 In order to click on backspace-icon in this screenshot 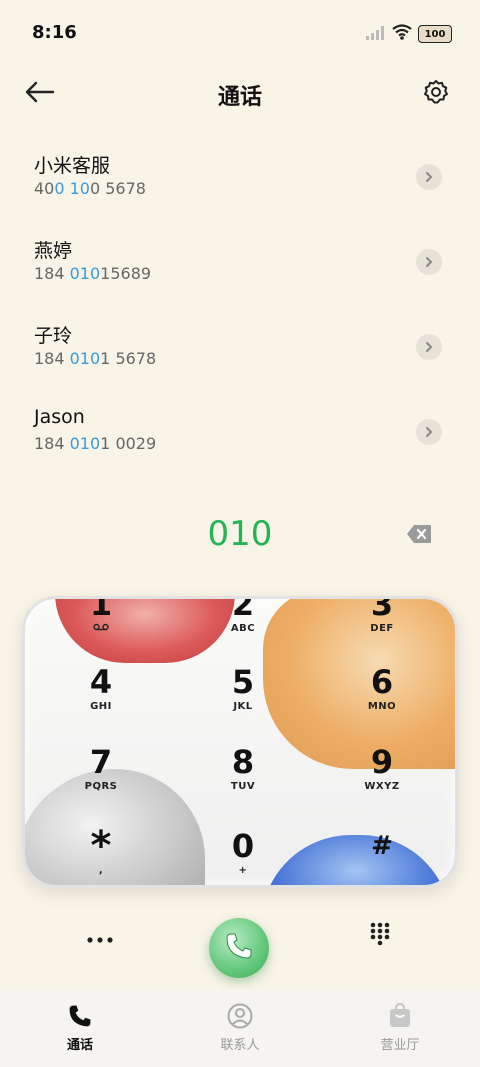, I will do `click(419, 536)`.